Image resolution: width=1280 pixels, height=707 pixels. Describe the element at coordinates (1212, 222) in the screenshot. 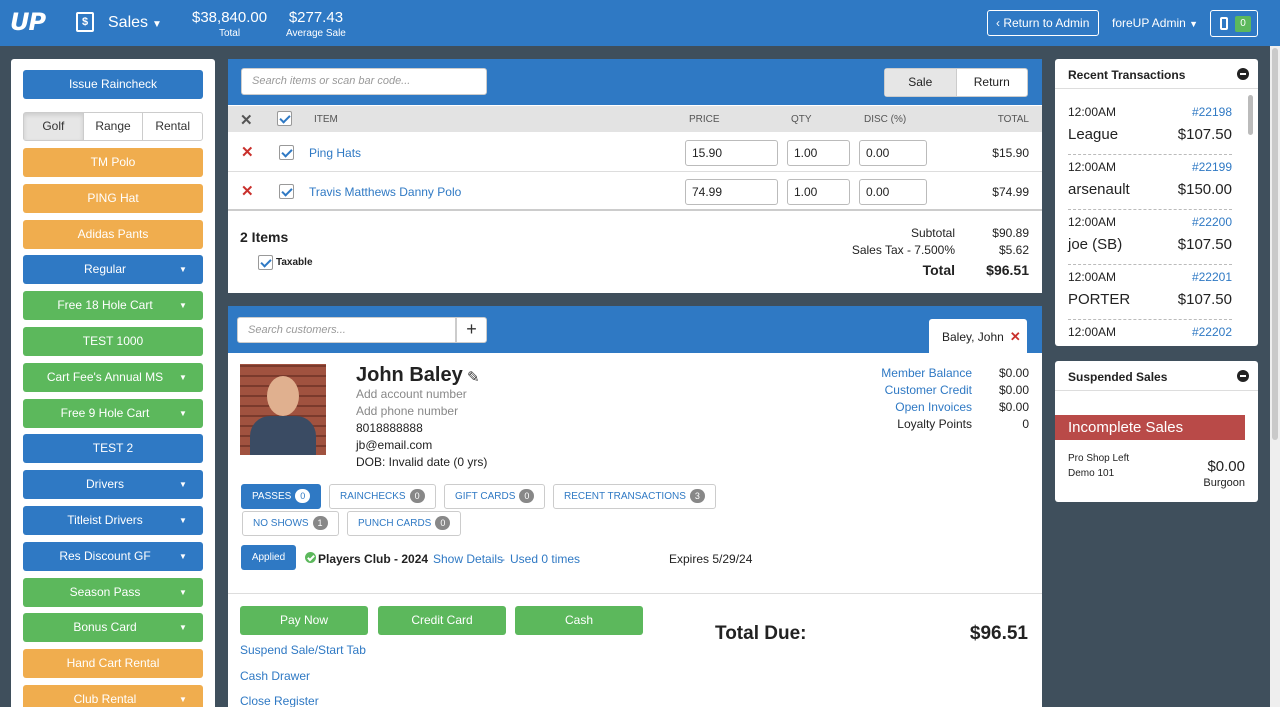

I see `transaction-id-link: #22200` at that location.